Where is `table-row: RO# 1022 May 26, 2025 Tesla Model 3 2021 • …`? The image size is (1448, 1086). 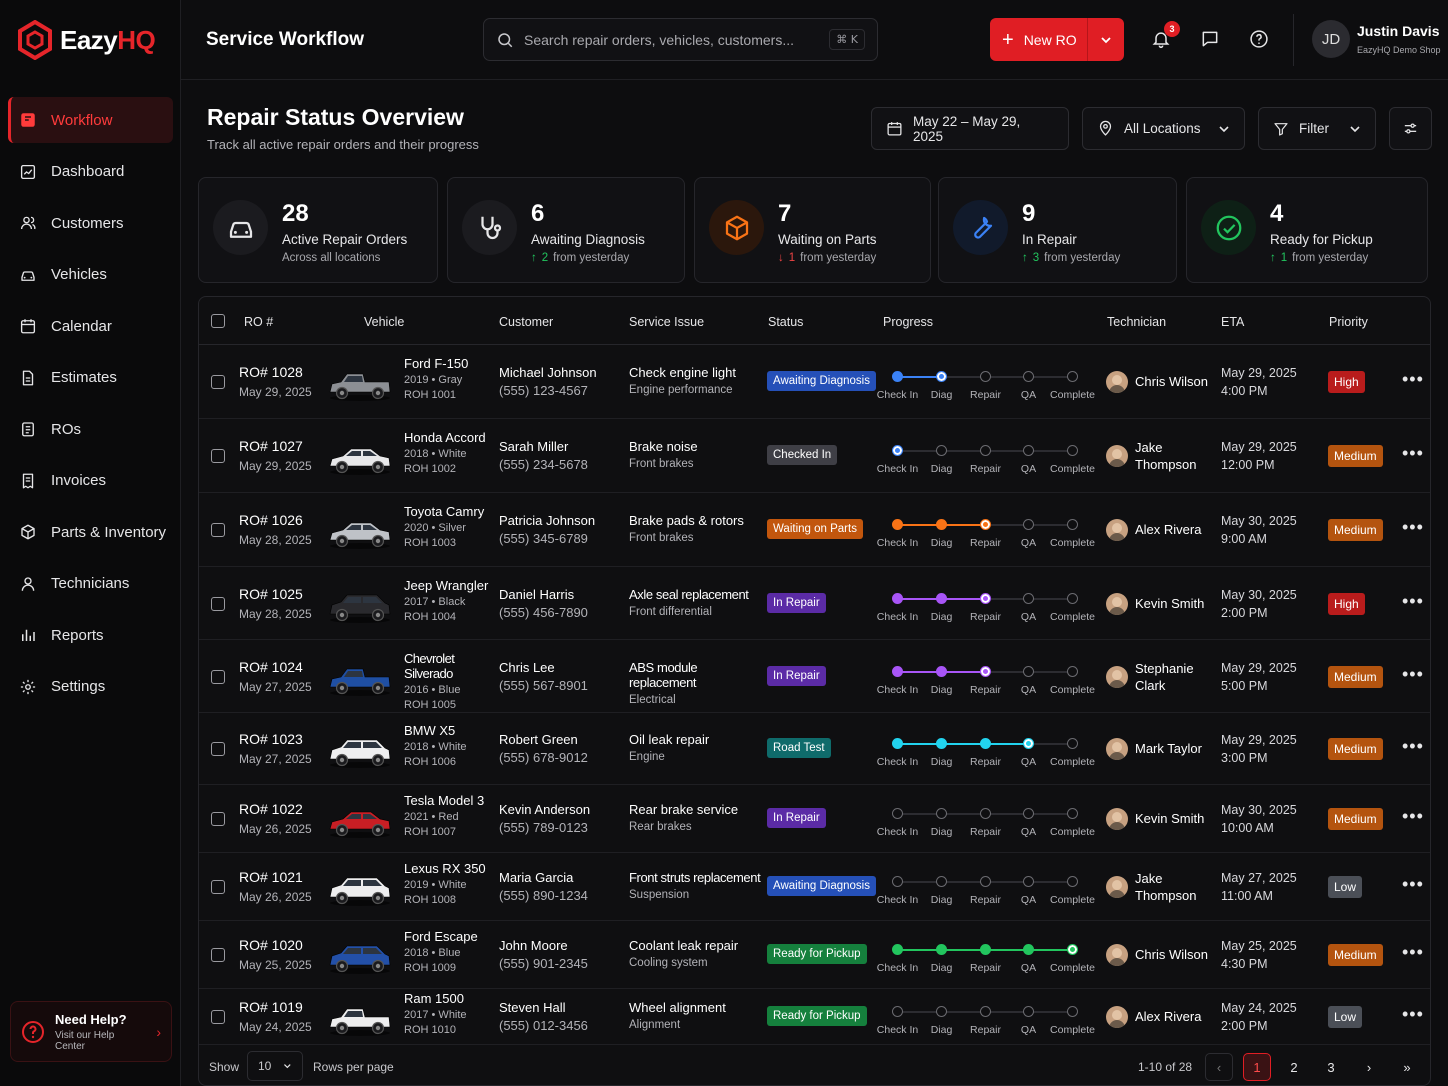 table-row: RO# 1022 May 26, 2025 Tesla Model 3 2021 • … is located at coordinates (814, 819).